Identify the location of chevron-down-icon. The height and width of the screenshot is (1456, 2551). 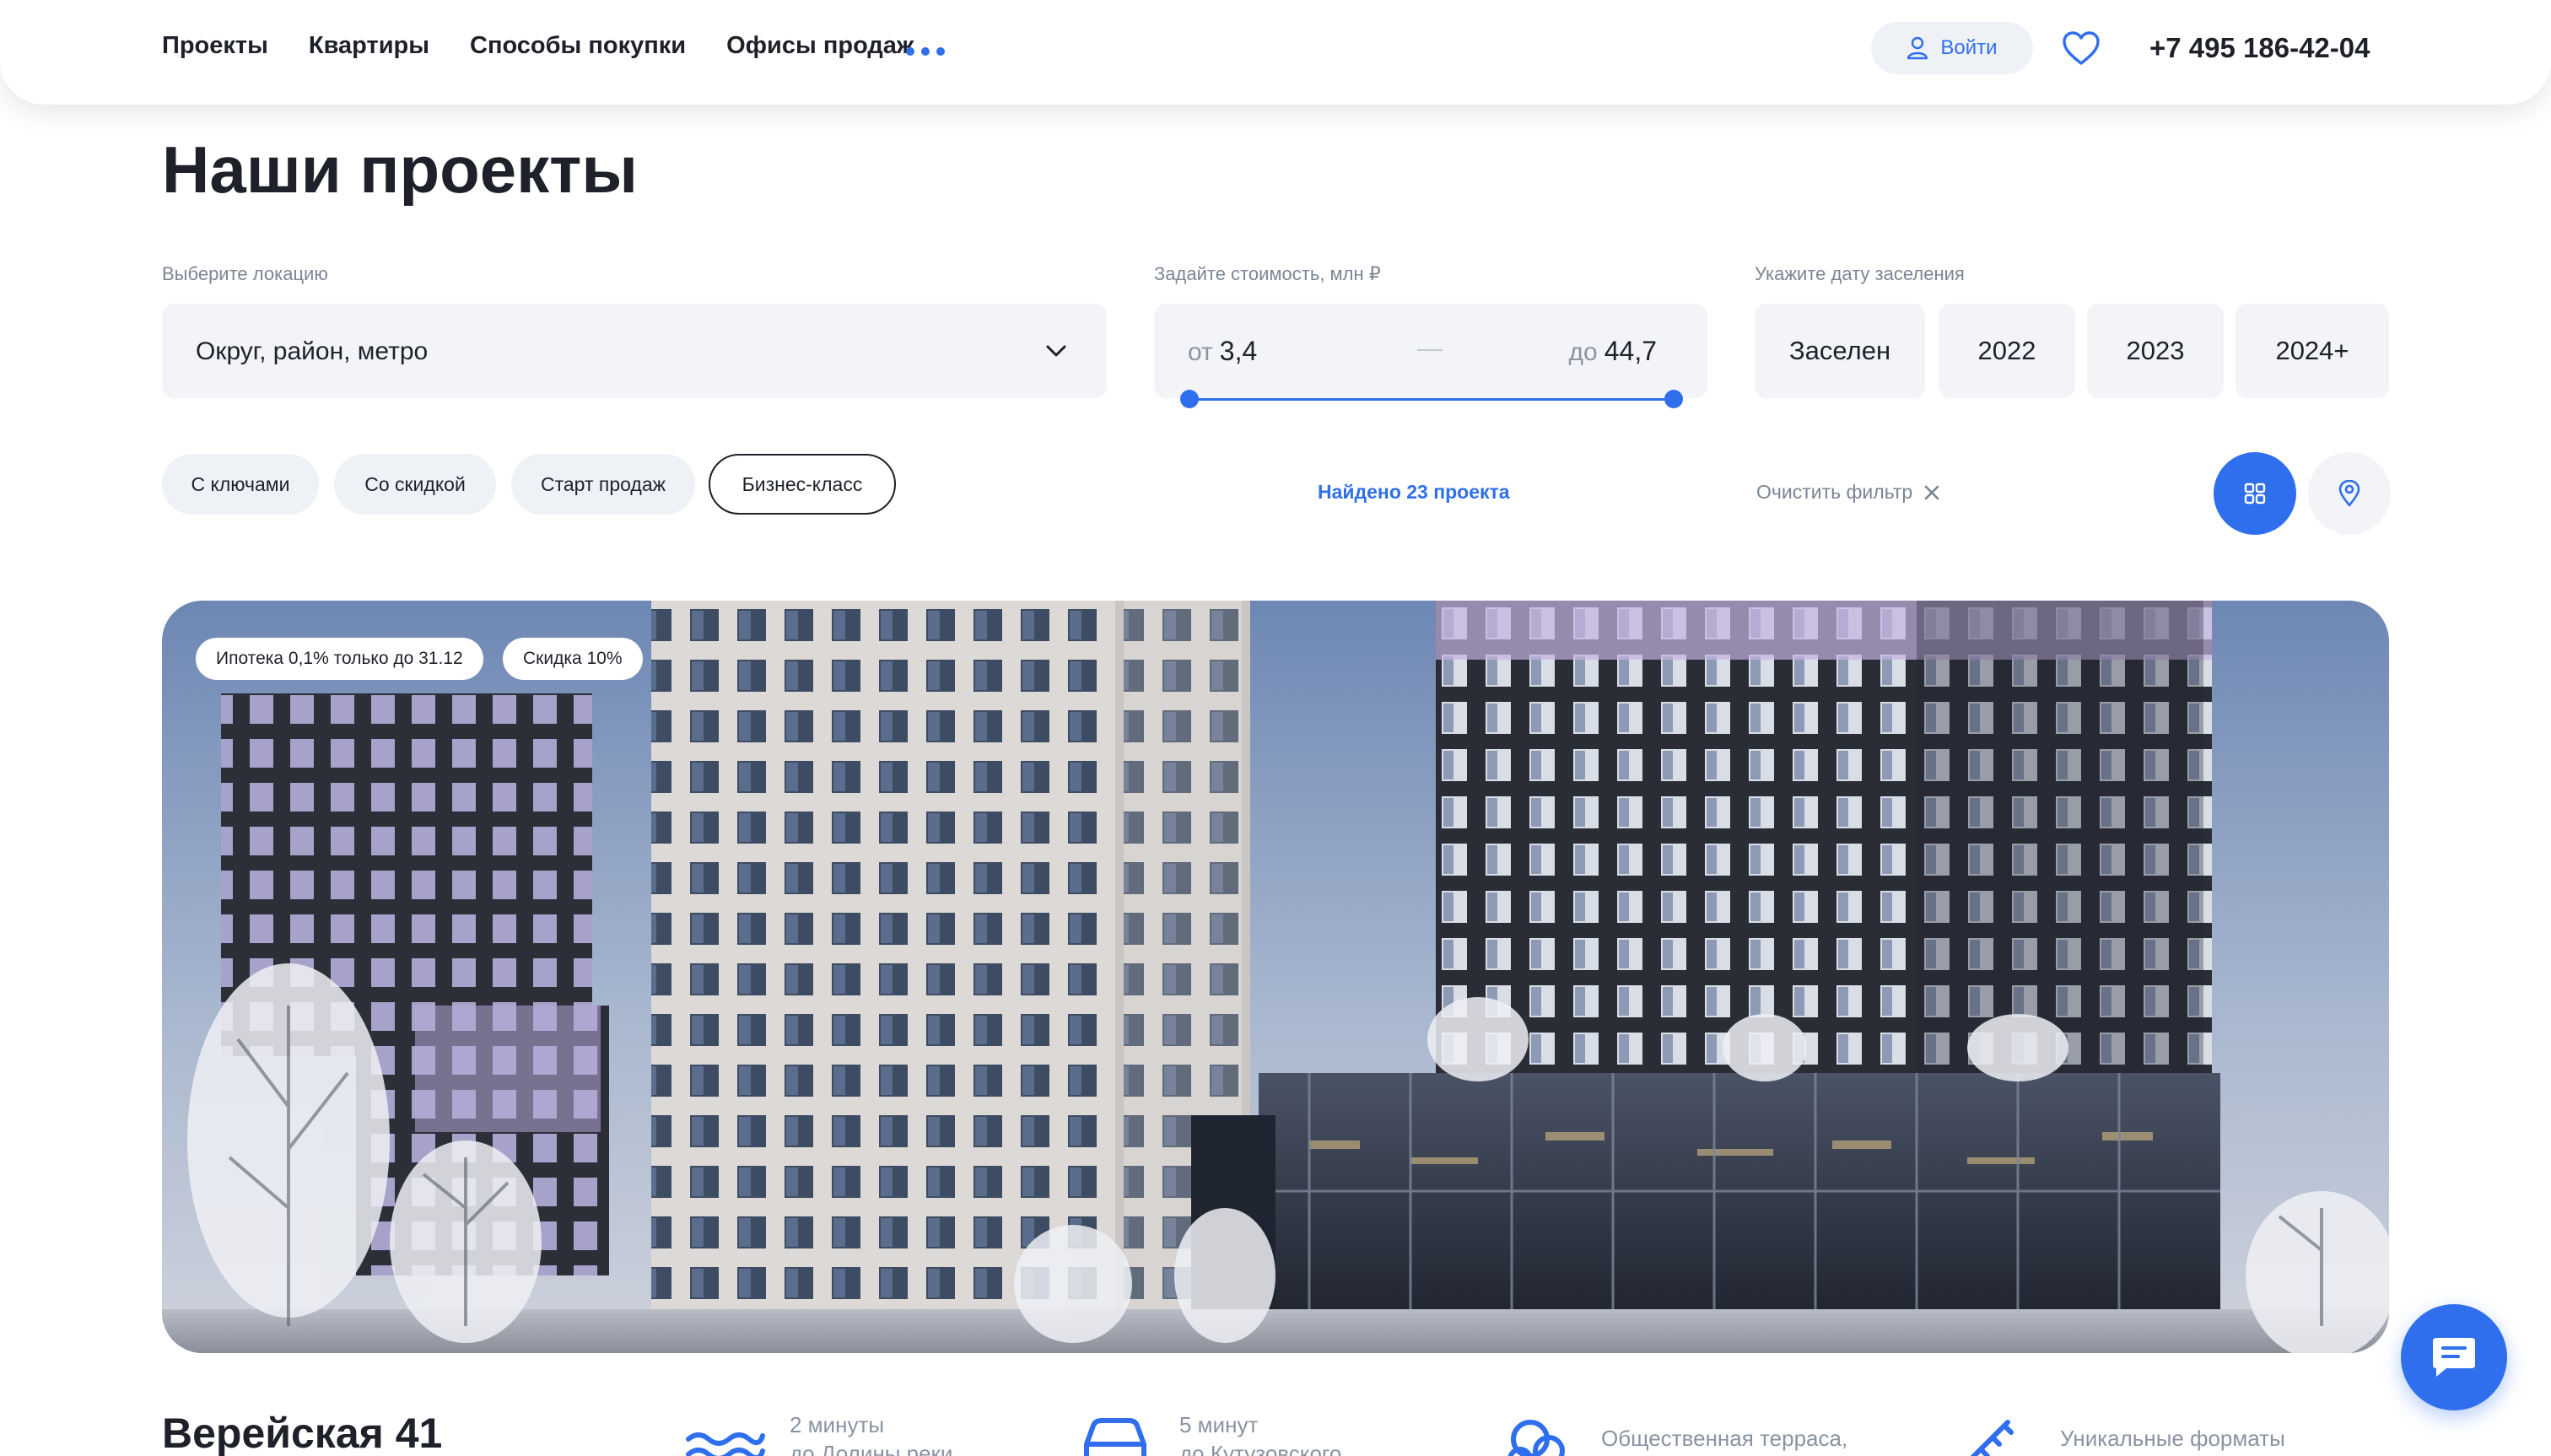
(1056, 351).